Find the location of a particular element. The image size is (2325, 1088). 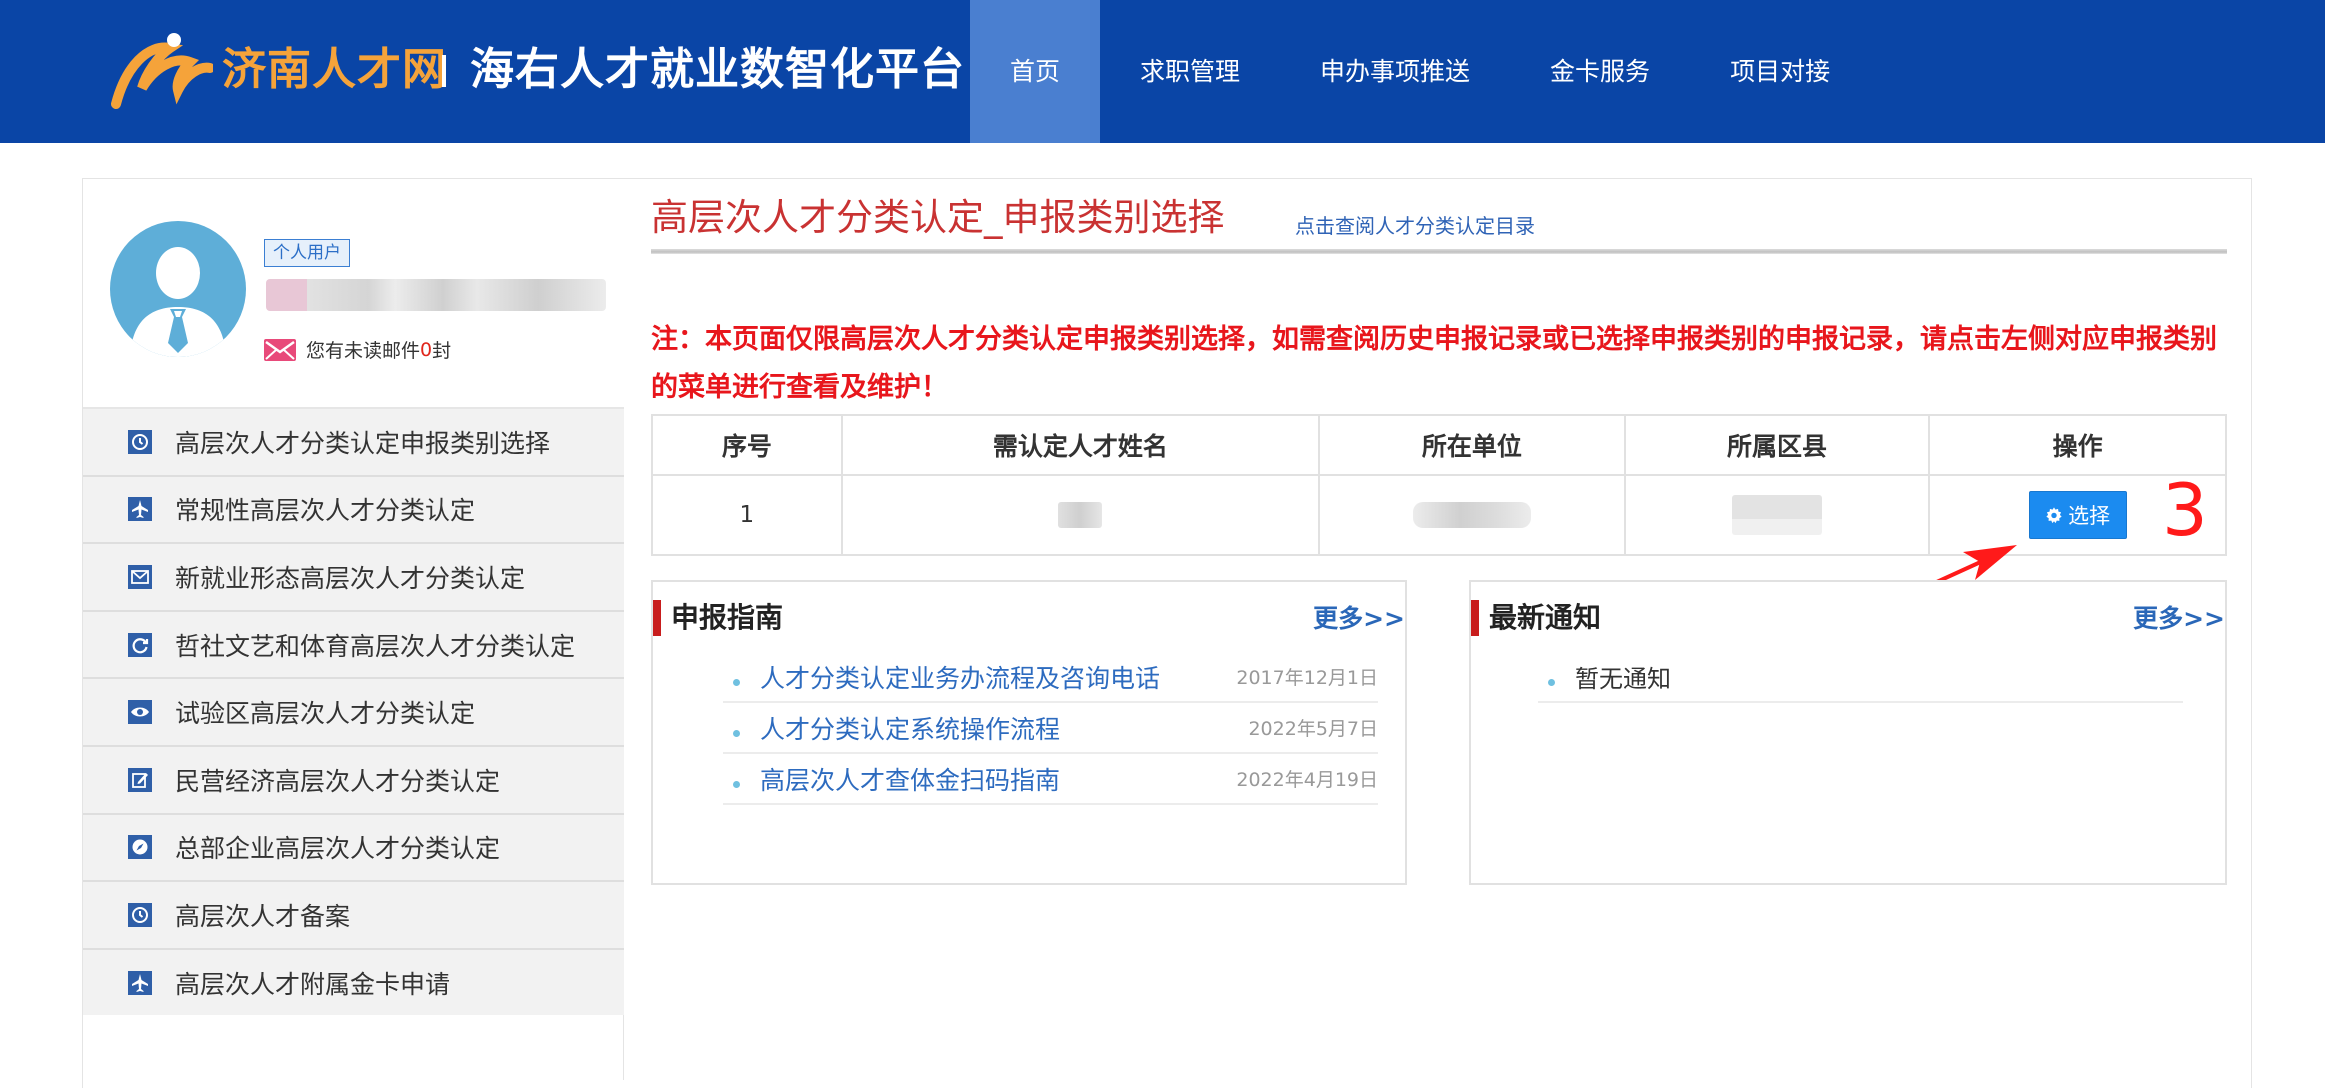

sidebar-item-category-selection: 高层次人才分类认定申报类别选择 is located at coordinates (353, 441).